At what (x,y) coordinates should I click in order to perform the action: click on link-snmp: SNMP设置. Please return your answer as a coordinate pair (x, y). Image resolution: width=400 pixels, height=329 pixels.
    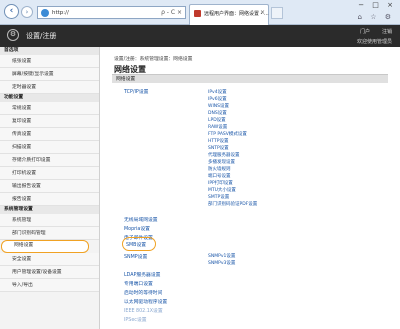
    Looking at the image, I should click on (135, 256).